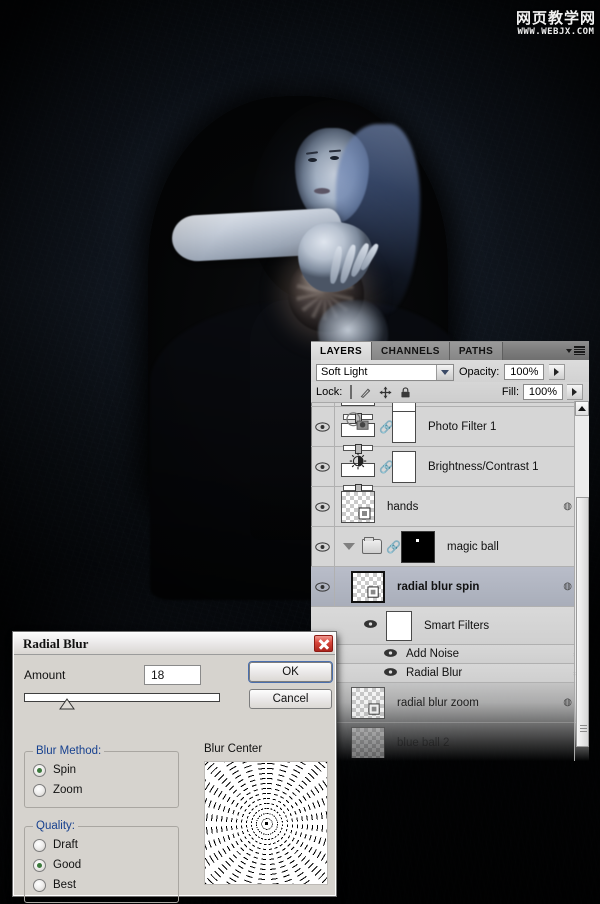  What do you see at coordinates (323, 643) in the screenshot?
I see `close-icon` at bounding box center [323, 643].